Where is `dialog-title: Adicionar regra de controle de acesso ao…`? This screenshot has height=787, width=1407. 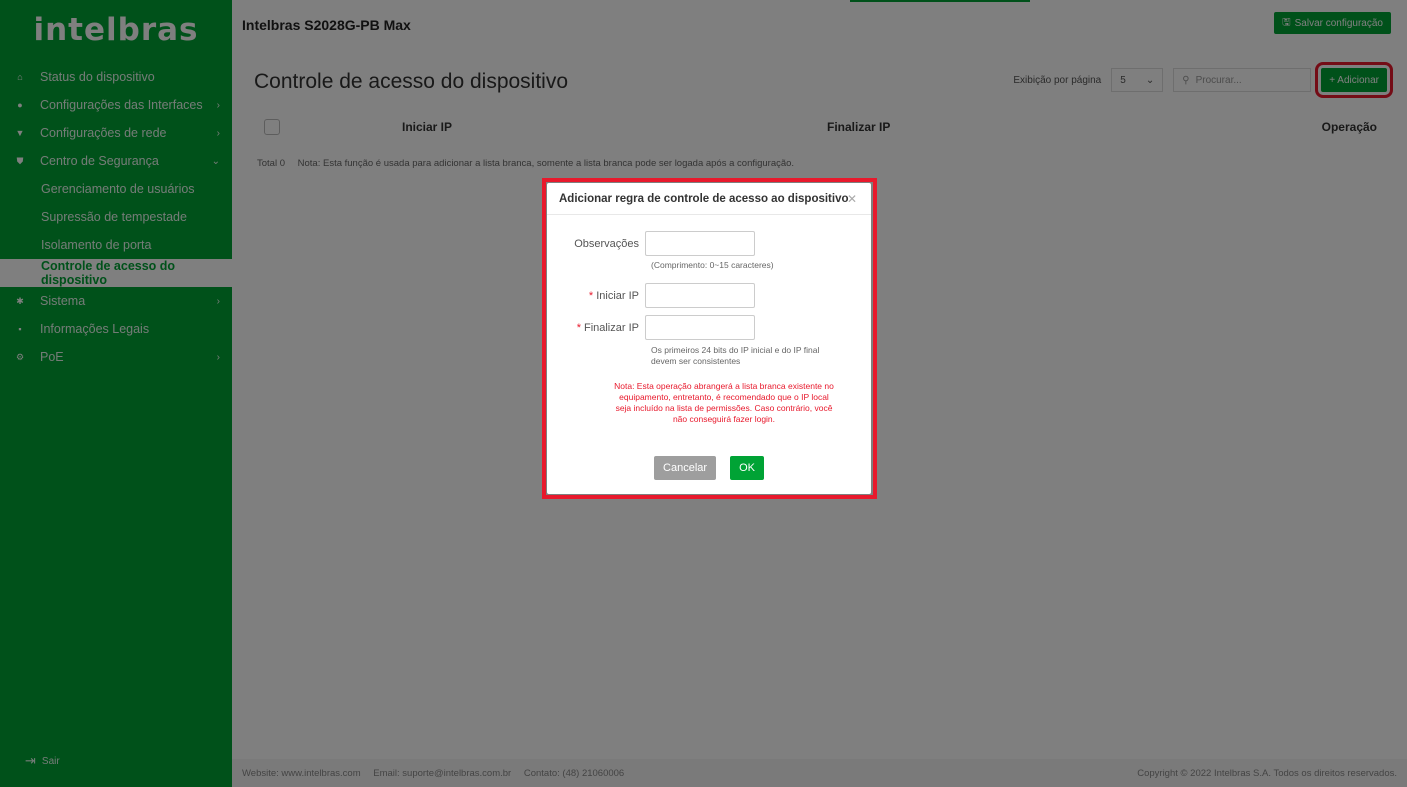
dialog-title: Adicionar regra de controle de acesso ao… is located at coordinates (704, 198).